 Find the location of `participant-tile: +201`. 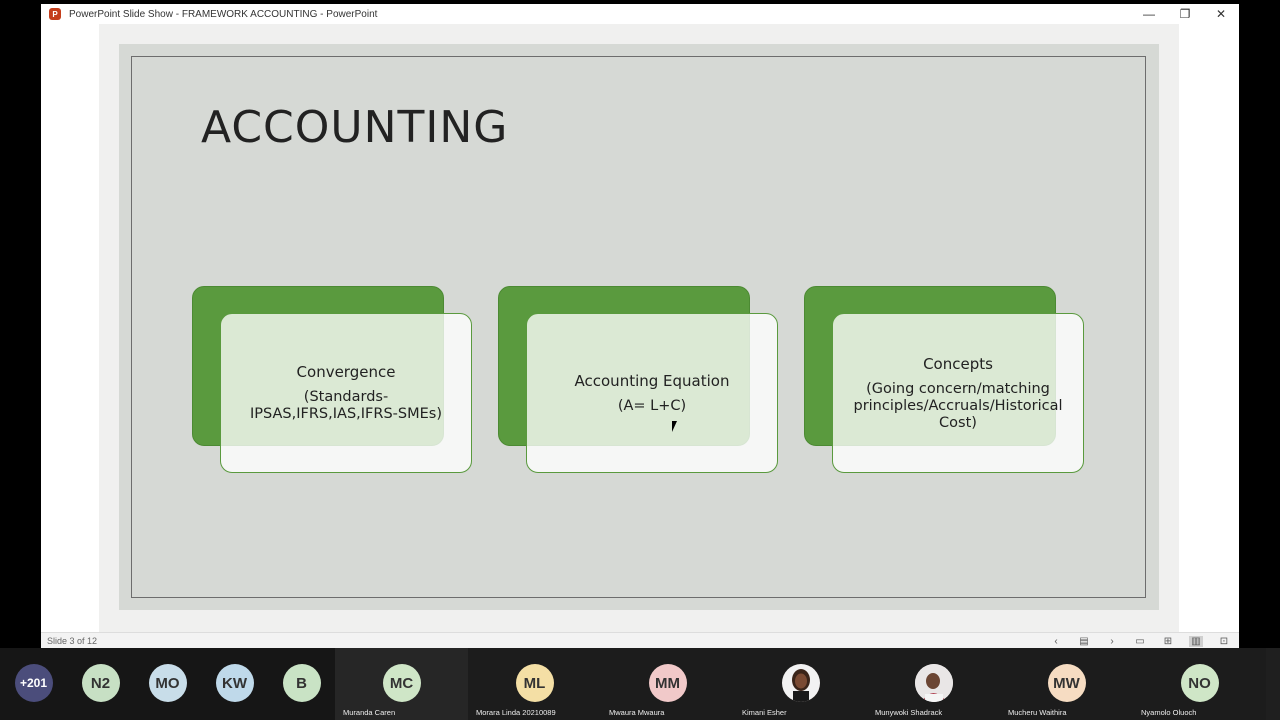

participant-tile: +201 is located at coordinates (33, 684).